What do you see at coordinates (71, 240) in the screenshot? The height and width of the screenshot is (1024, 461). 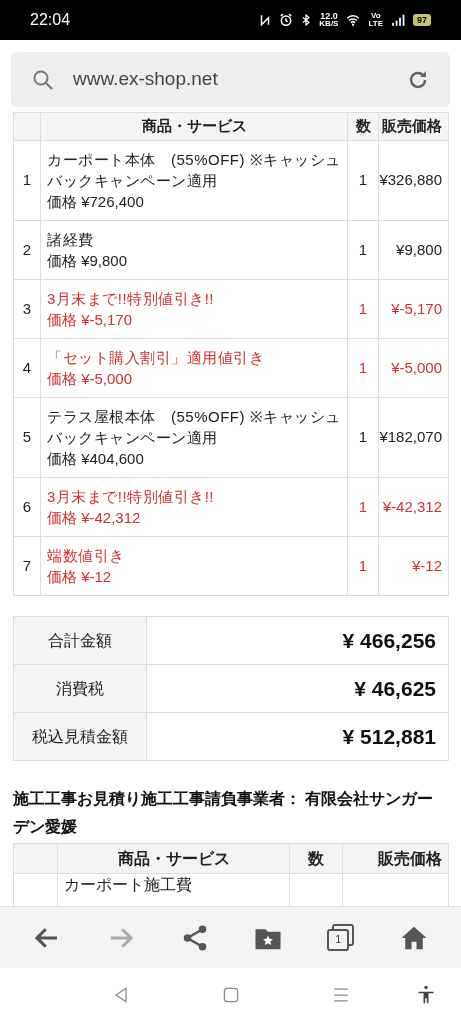 I see `item-name: 諸経費` at bounding box center [71, 240].